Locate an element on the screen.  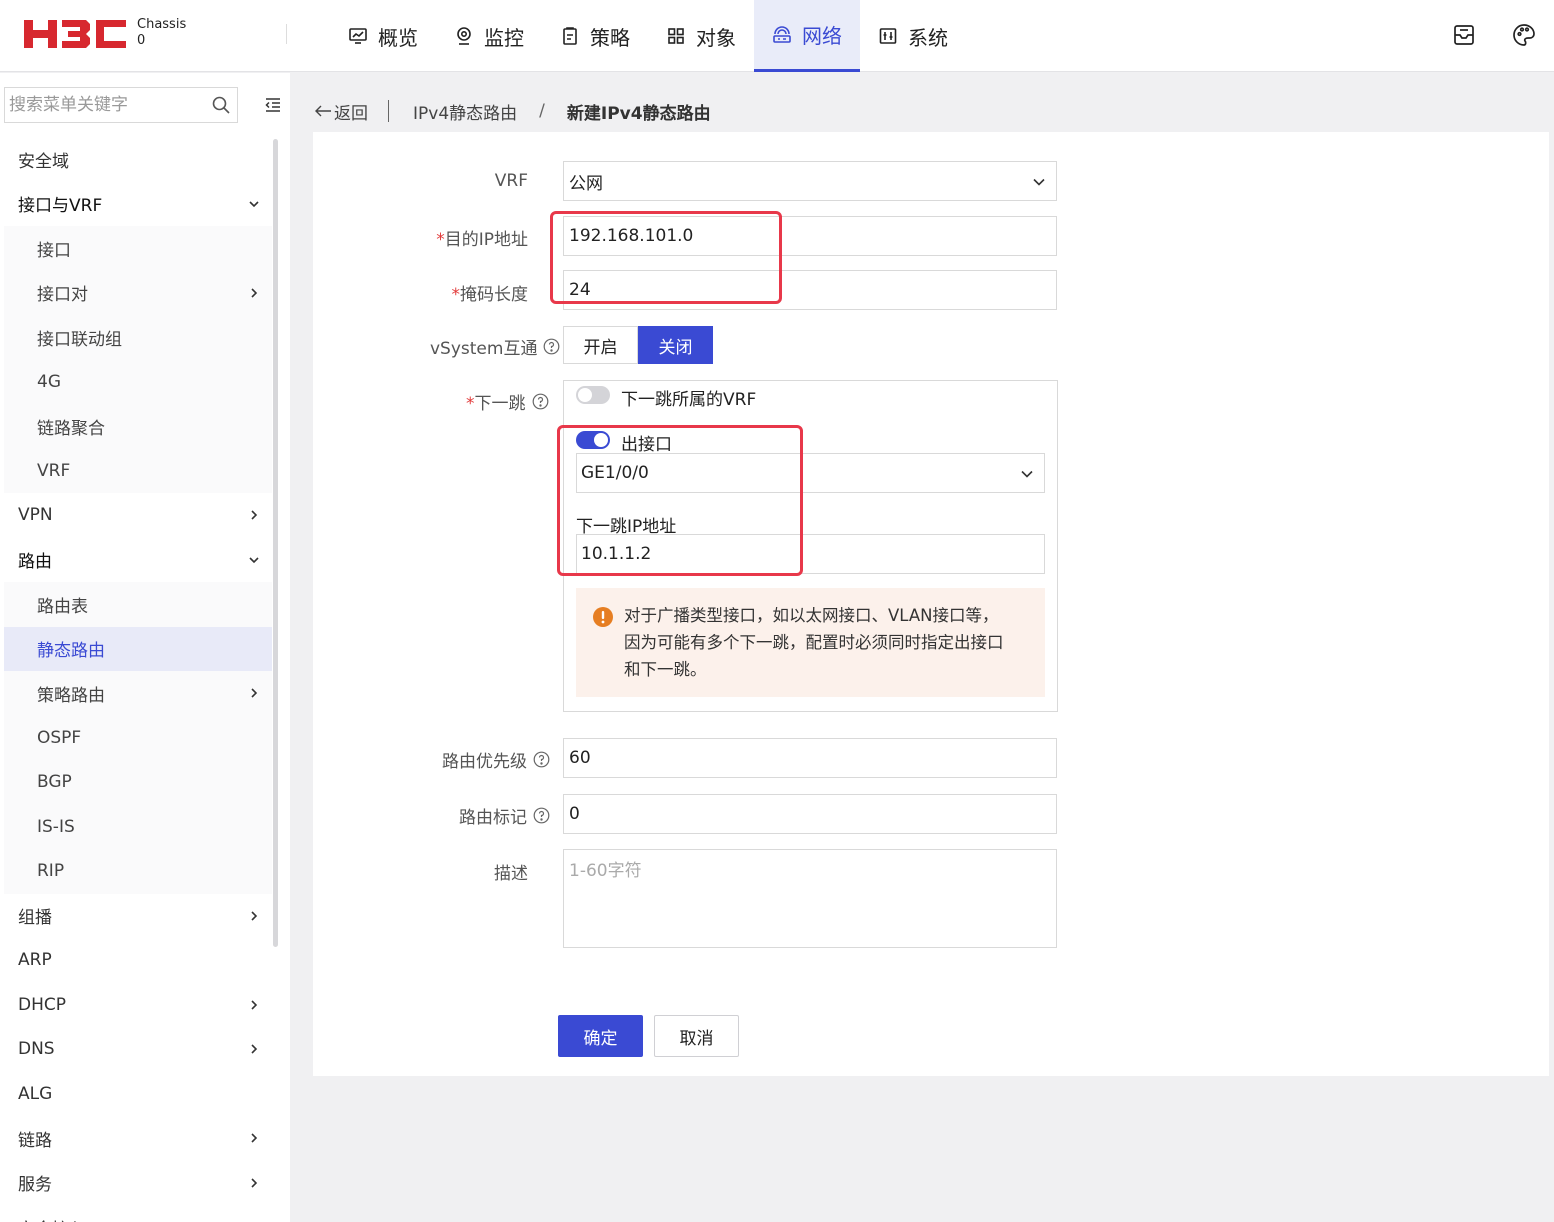
description-label: 描述 is located at coordinates (511, 871).